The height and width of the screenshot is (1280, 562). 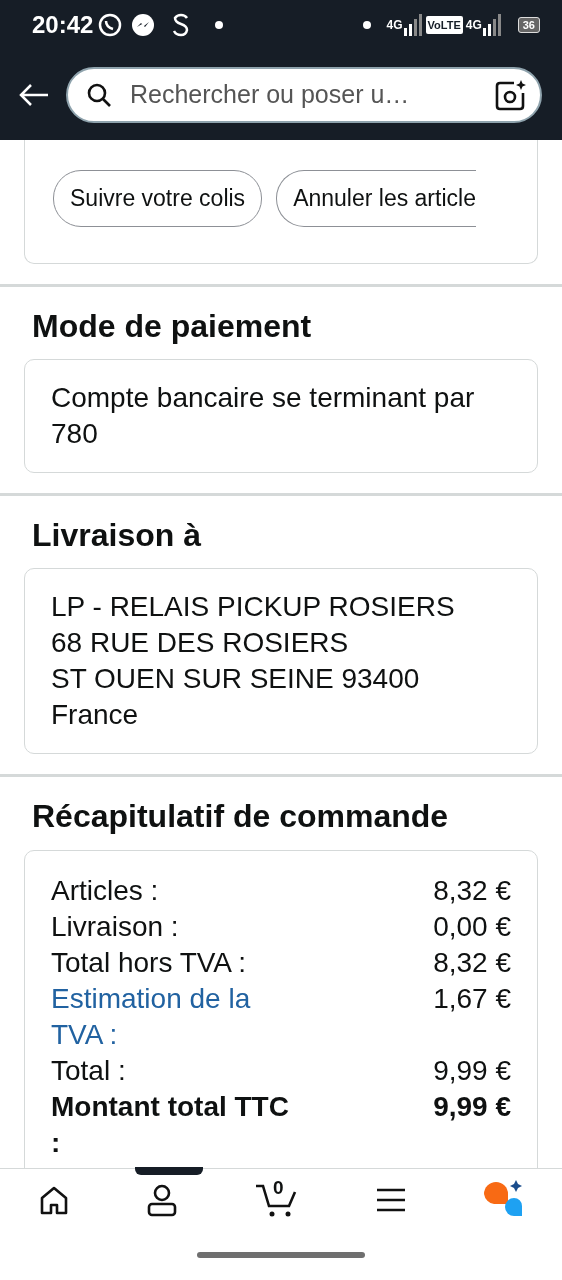 What do you see at coordinates (63, 25) in the screenshot?
I see `clock: 20:42` at bounding box center [63, 25].